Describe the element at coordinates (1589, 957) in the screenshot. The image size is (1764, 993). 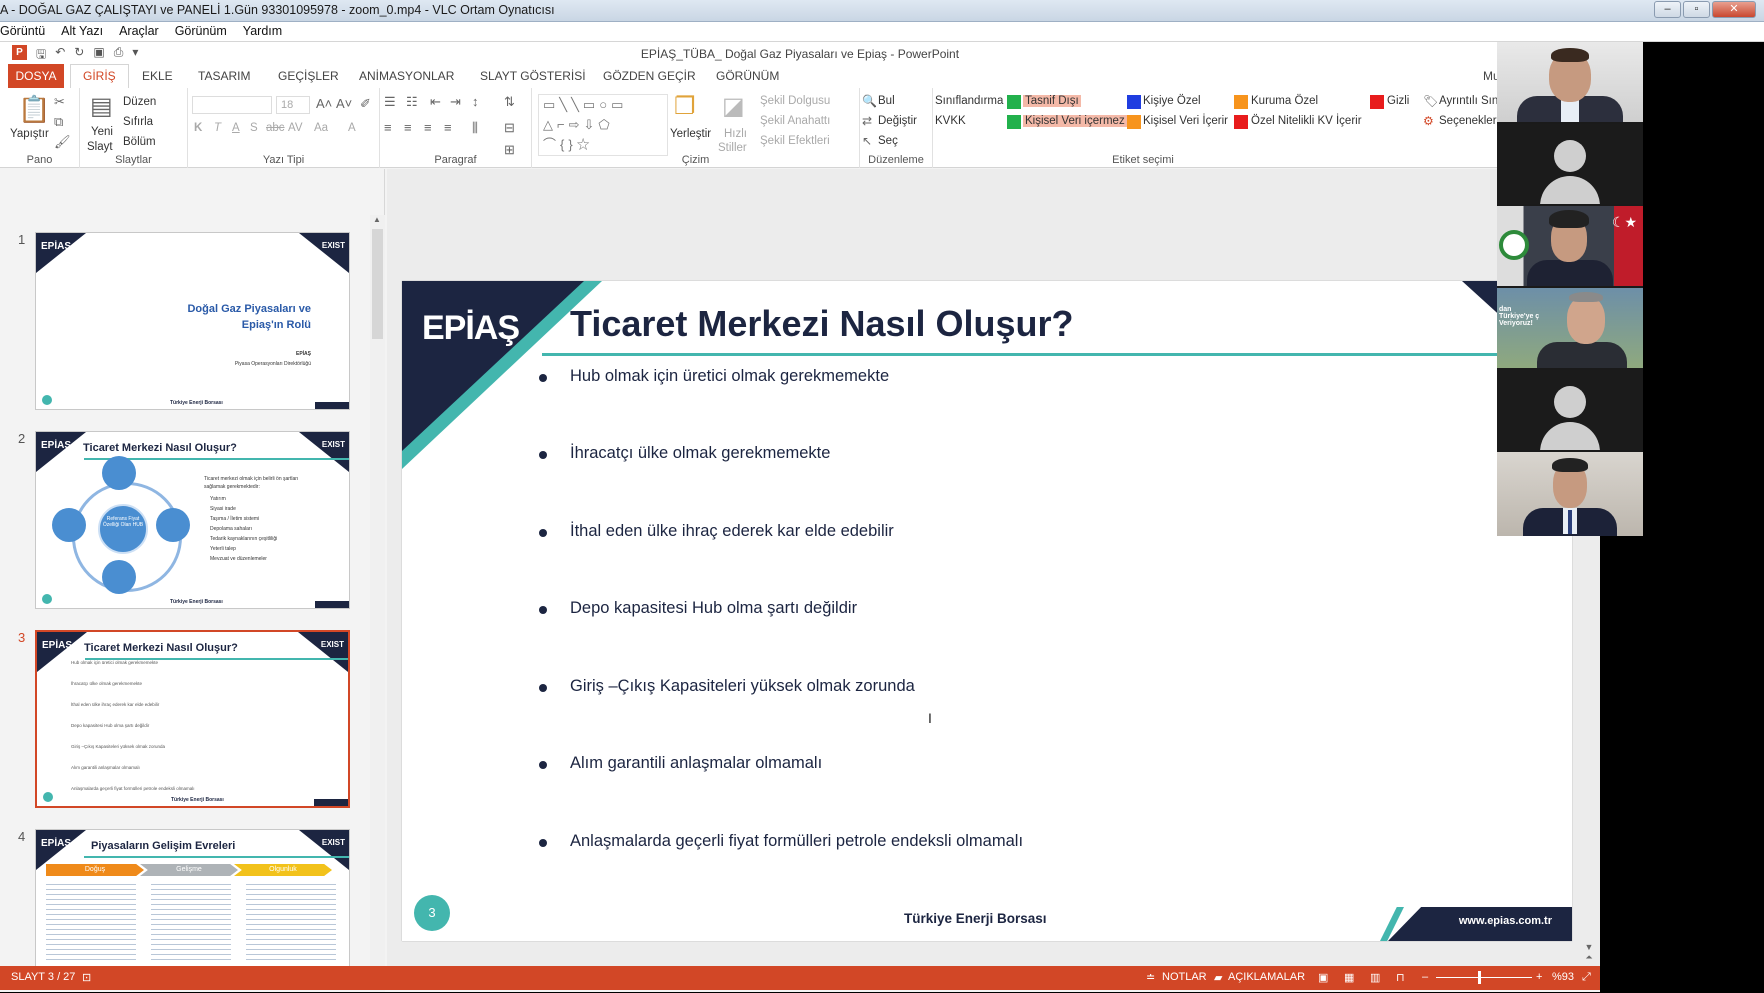
I see `prev-slide-icon: ⏶` at that location.